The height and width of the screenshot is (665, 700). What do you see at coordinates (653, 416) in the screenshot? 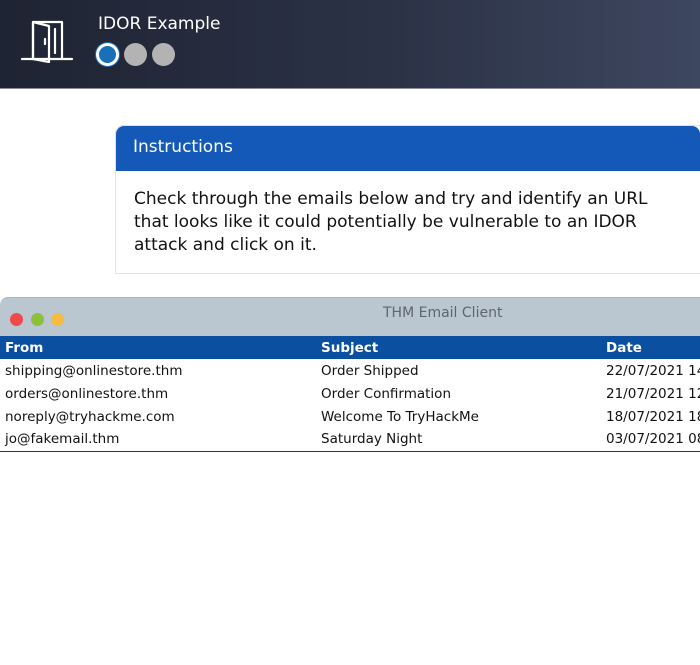
I see `email-date: 18/07/2021 18` at bounding box center [653, 416].